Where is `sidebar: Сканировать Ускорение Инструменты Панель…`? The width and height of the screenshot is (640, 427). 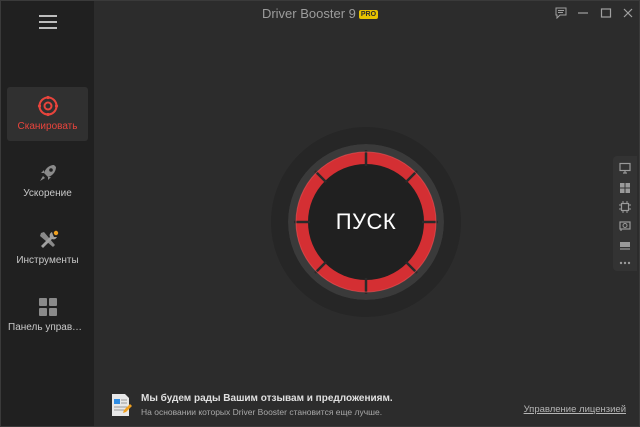 sidebar: Сканировать Ускорение Инструменты Панель… is located at coordinates (47, 213).